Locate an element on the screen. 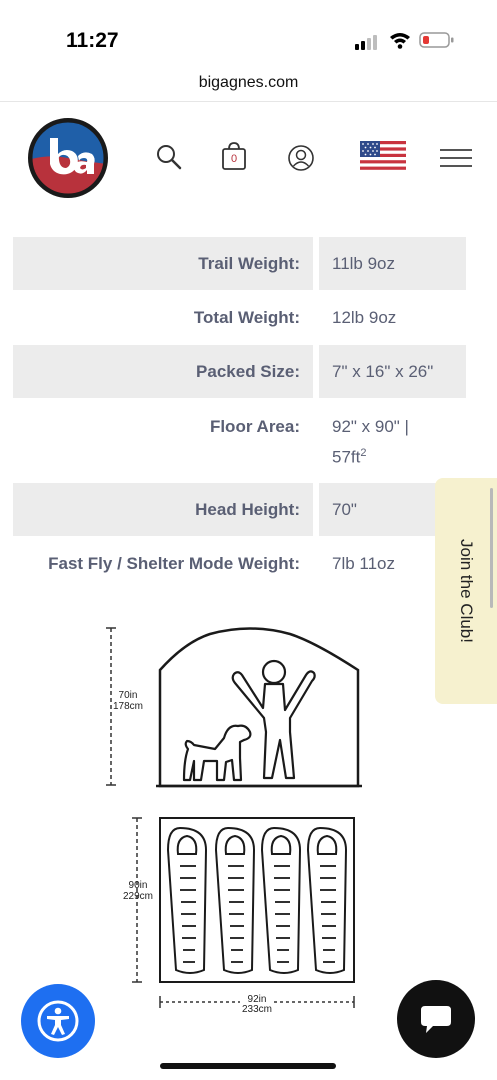 The width and height of the screenshot is (497, 1080). us-flag-icon is located at coordinates (383, 157).